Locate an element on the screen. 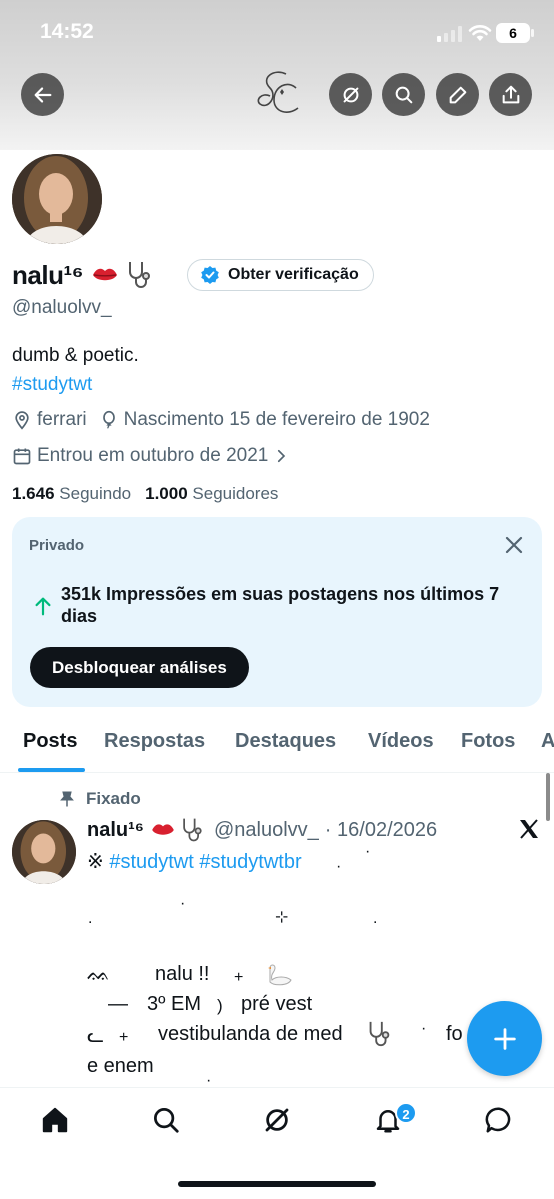 This screenshot has height=1199, width=554. post-hashtag-line: ※ #studytwt #studytwtbr is located at coordinates (194, 861).